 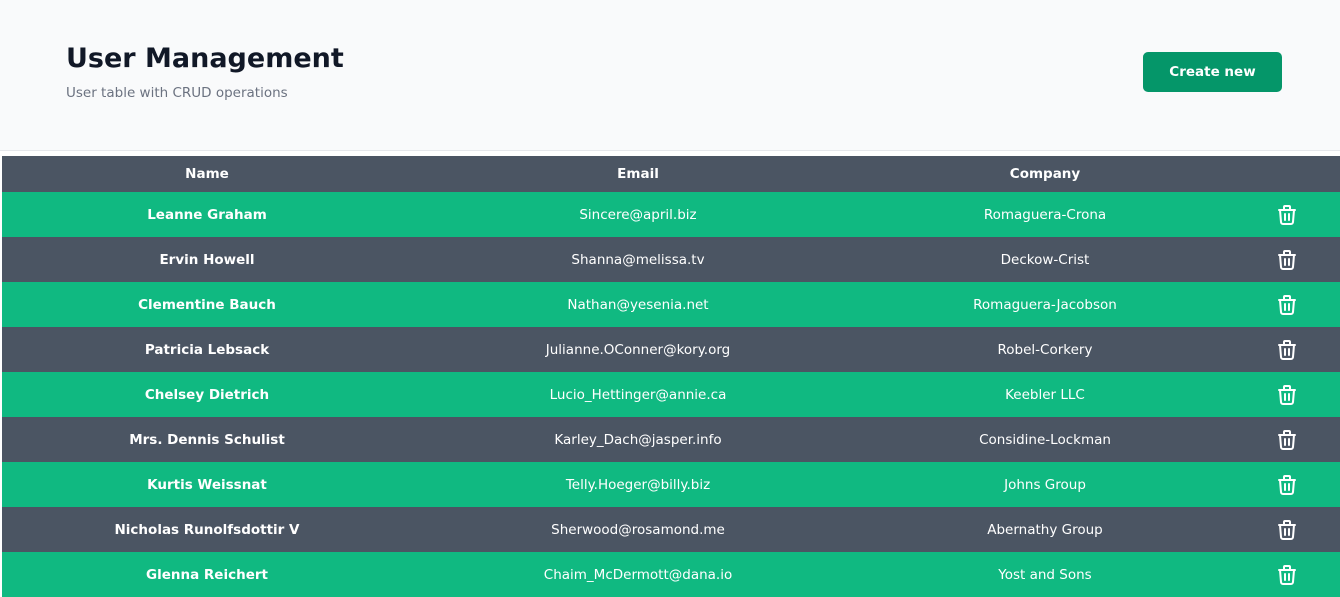 I want to click on column-header-name: Name, so click(x=207, y=174).